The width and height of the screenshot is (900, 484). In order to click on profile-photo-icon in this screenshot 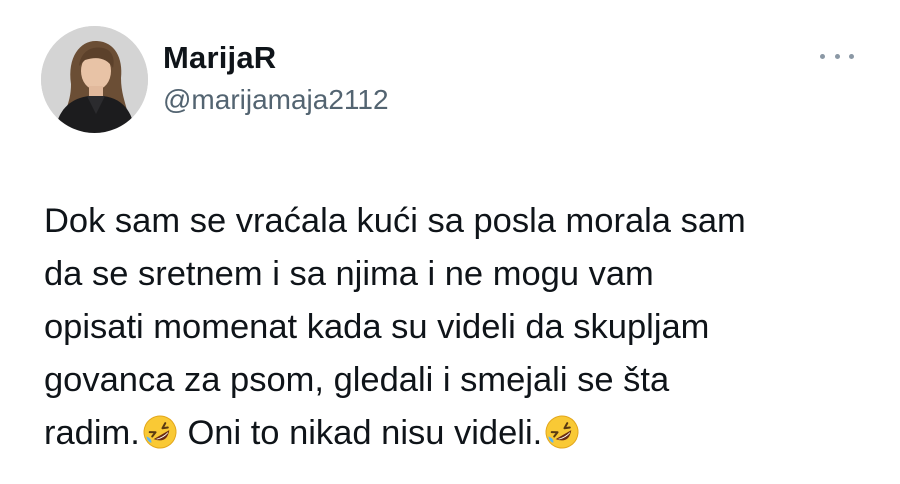, I will do `click(94, 79)`.